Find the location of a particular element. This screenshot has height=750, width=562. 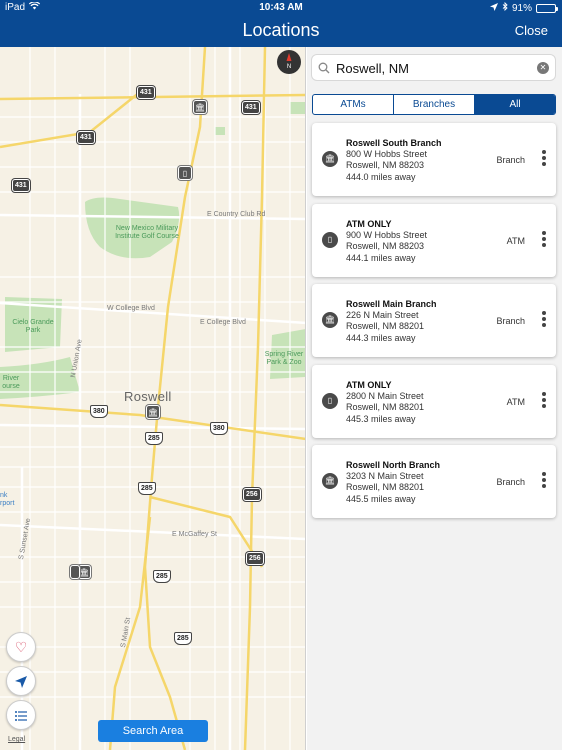

search-bar: ✕ is located at coordinates (433, 67).